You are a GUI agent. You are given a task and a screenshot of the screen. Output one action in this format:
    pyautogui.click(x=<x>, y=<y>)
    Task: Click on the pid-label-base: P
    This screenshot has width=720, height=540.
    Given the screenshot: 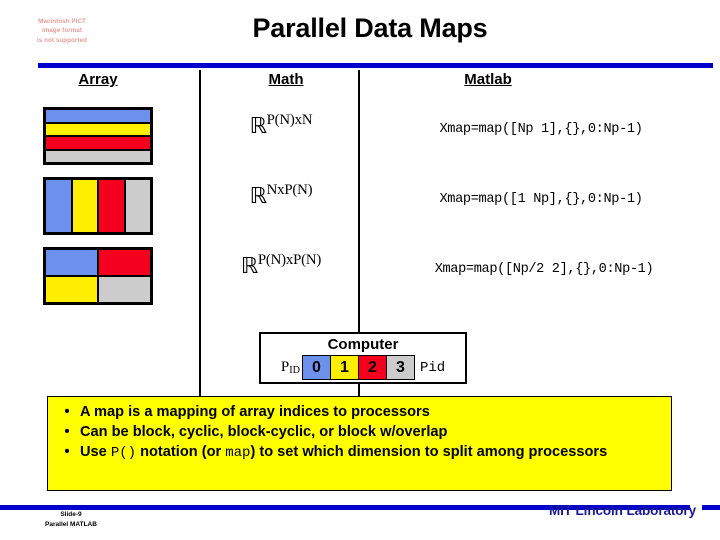 What is the action you would take?
    pyautogui.click(x=285, y=366)
    